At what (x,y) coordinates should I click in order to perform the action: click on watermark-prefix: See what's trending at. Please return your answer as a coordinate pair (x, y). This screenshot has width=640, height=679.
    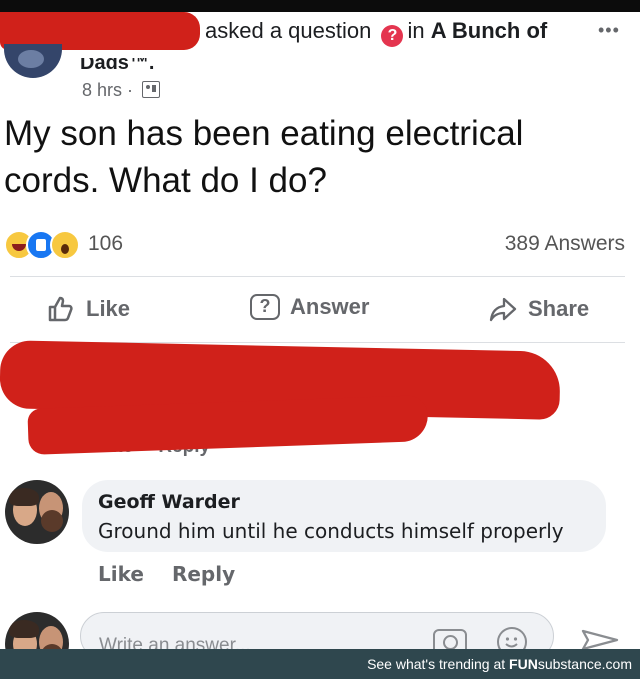
    Looking at the image, I should click on (438, 664).